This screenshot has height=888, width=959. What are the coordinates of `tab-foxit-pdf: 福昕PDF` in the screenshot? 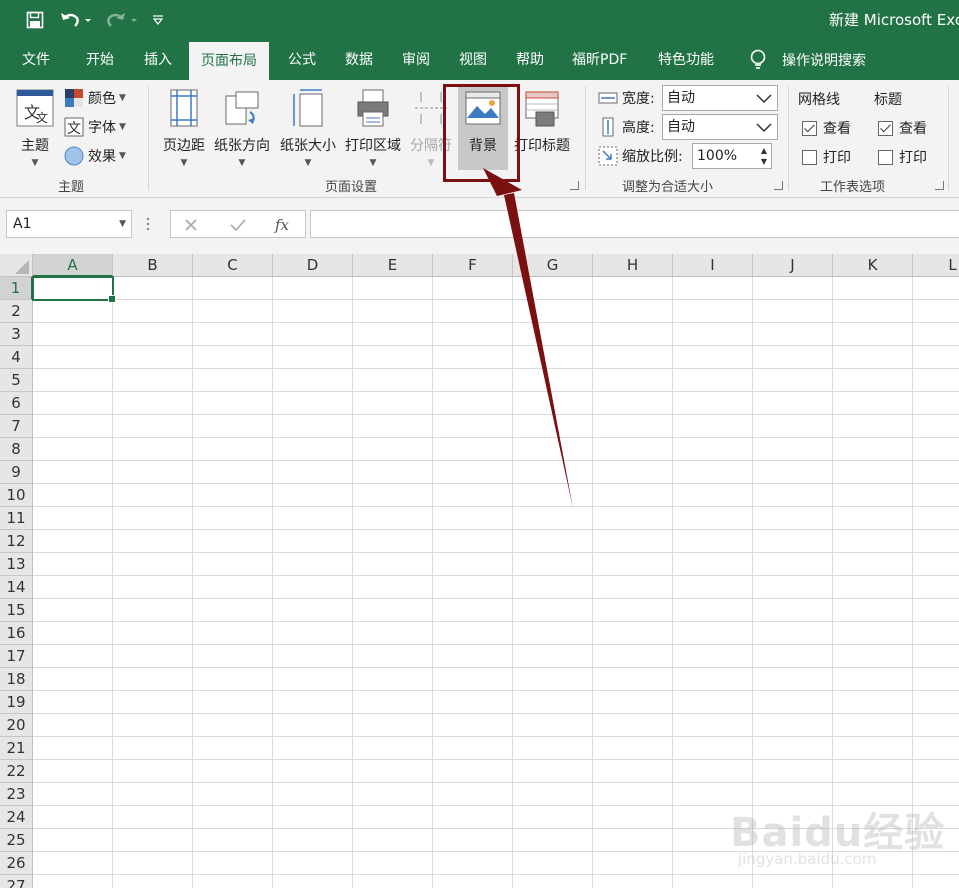 It's located at (599, 60).